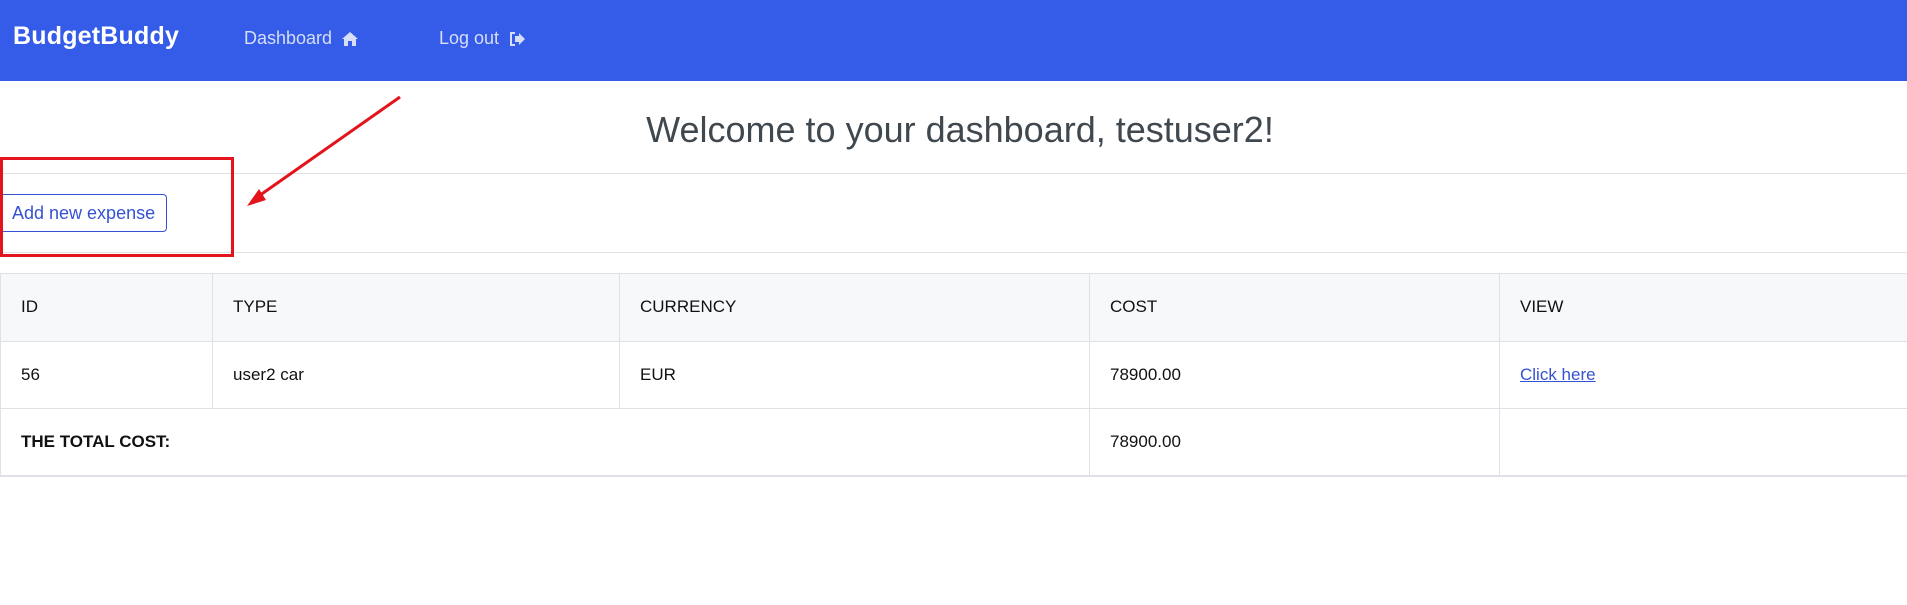 This screenshot has width=1907, height=605. Describe the element at coordinates (416, 375) in the screenshot. I see `cell-type: user2 car` at that location.